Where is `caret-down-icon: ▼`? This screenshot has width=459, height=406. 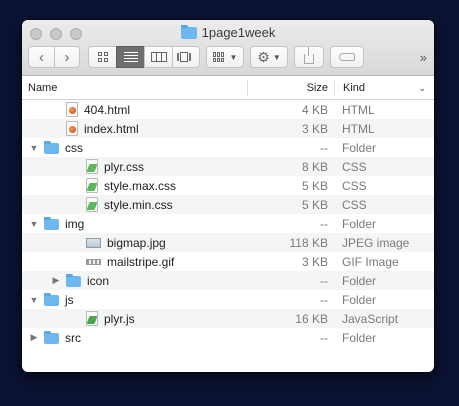
caret-down-icon: ▼ is located at coordinates (233, 57).